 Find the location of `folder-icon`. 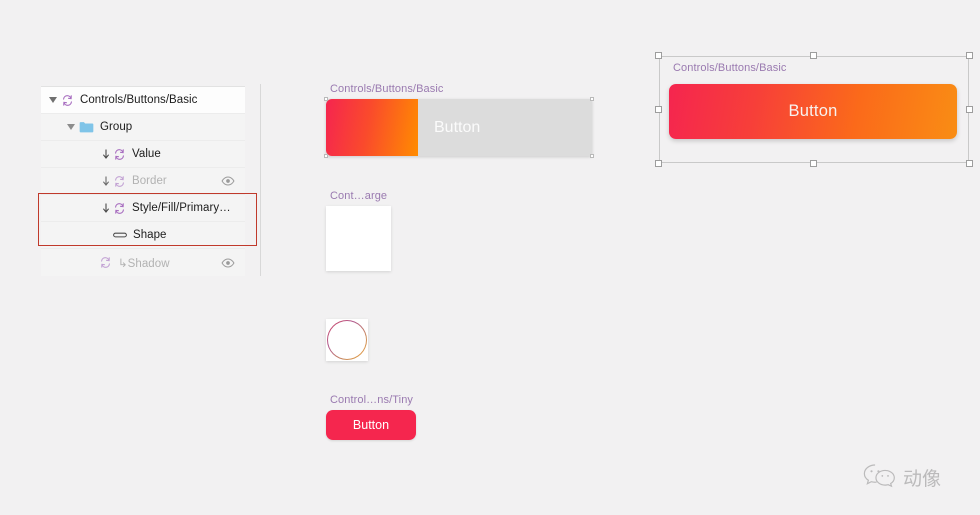

folder-icon is located at coordinates (86, 127).